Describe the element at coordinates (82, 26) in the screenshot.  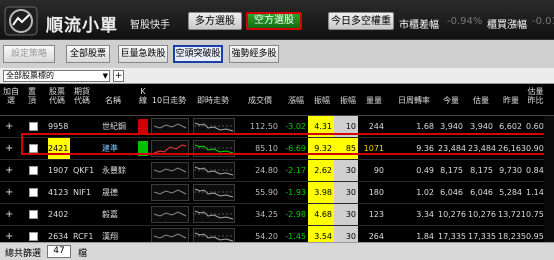
I see `app-title: 順流小單` at that location.